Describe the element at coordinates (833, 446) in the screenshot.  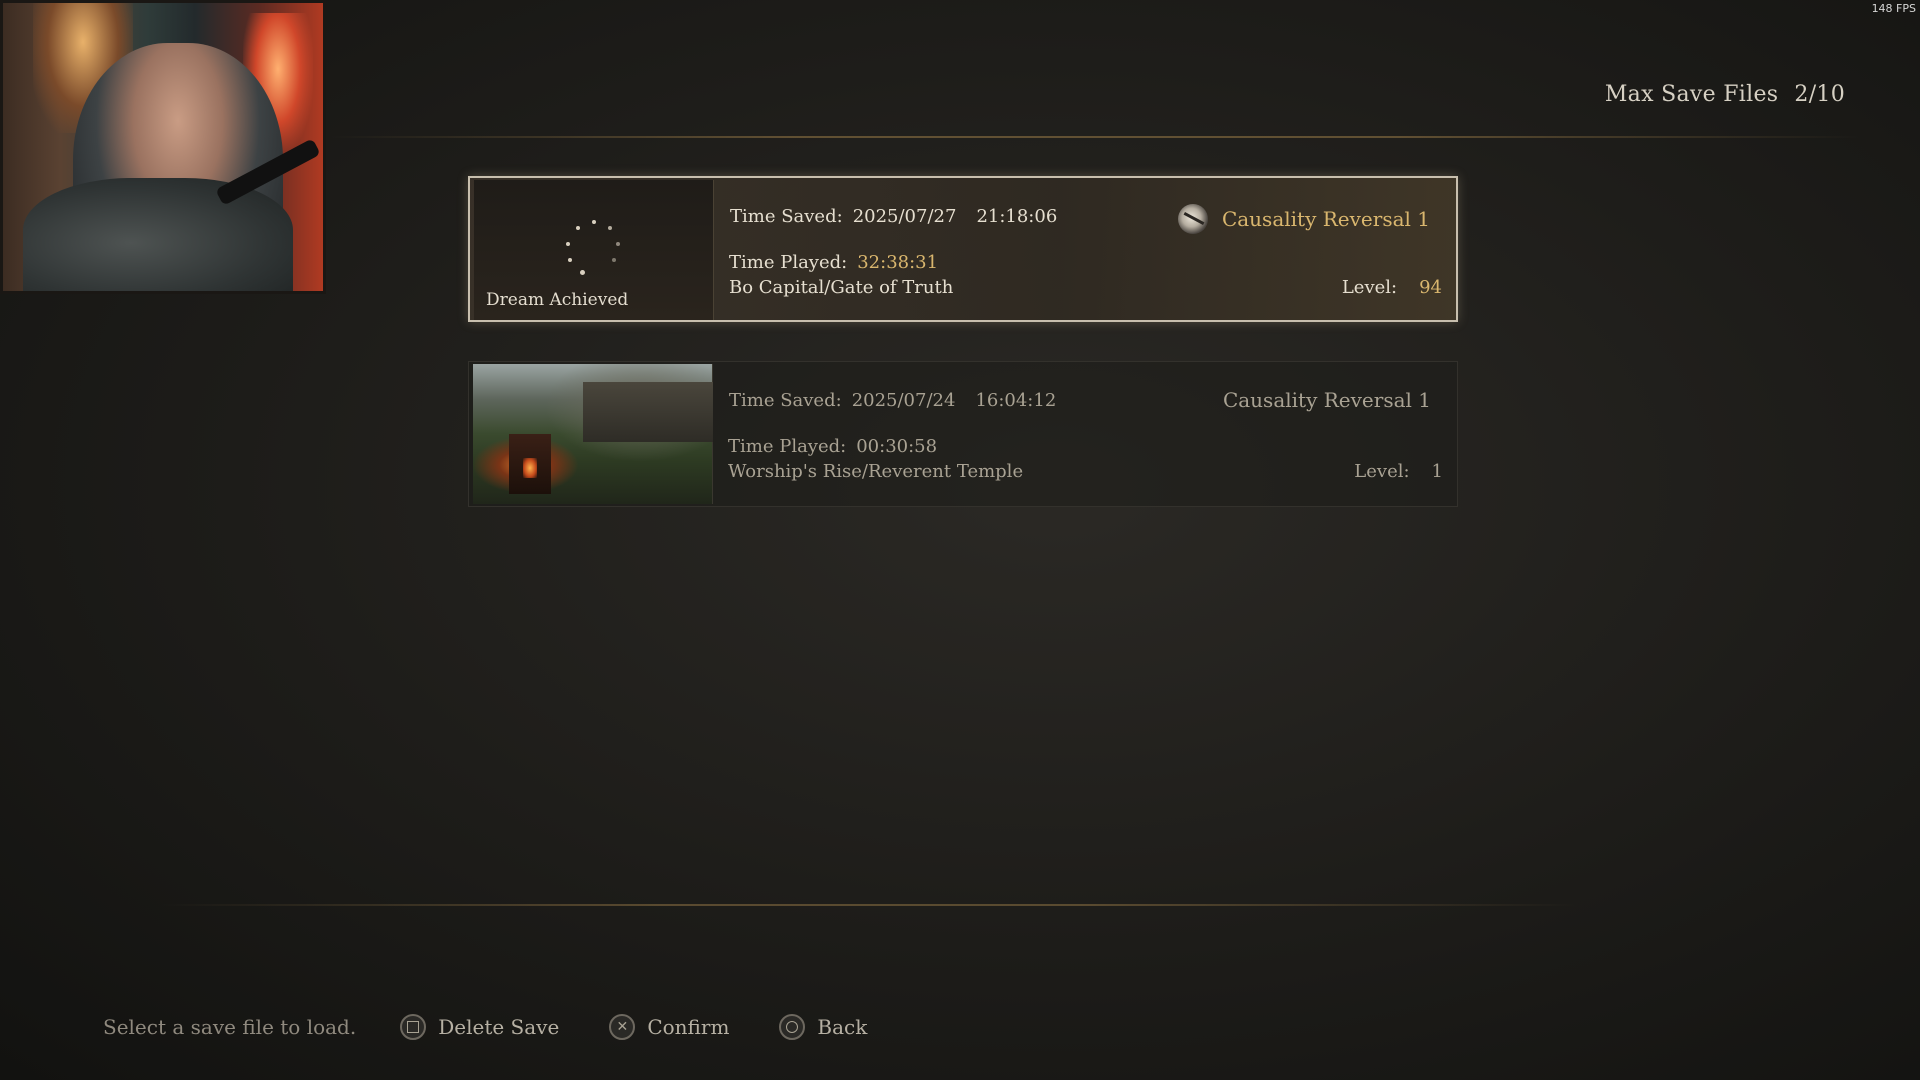
I see `time-played: Time Played: 00:30:58` at that location.